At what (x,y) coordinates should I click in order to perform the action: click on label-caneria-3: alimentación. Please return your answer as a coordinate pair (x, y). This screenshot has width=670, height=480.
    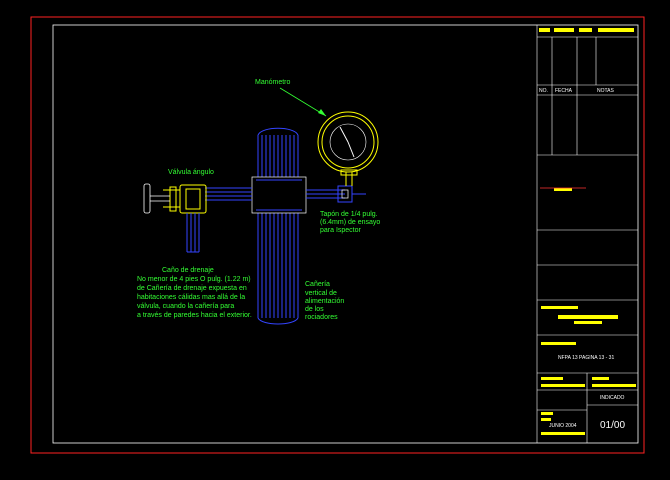
    Looking at the image, I should click on (324, 301).